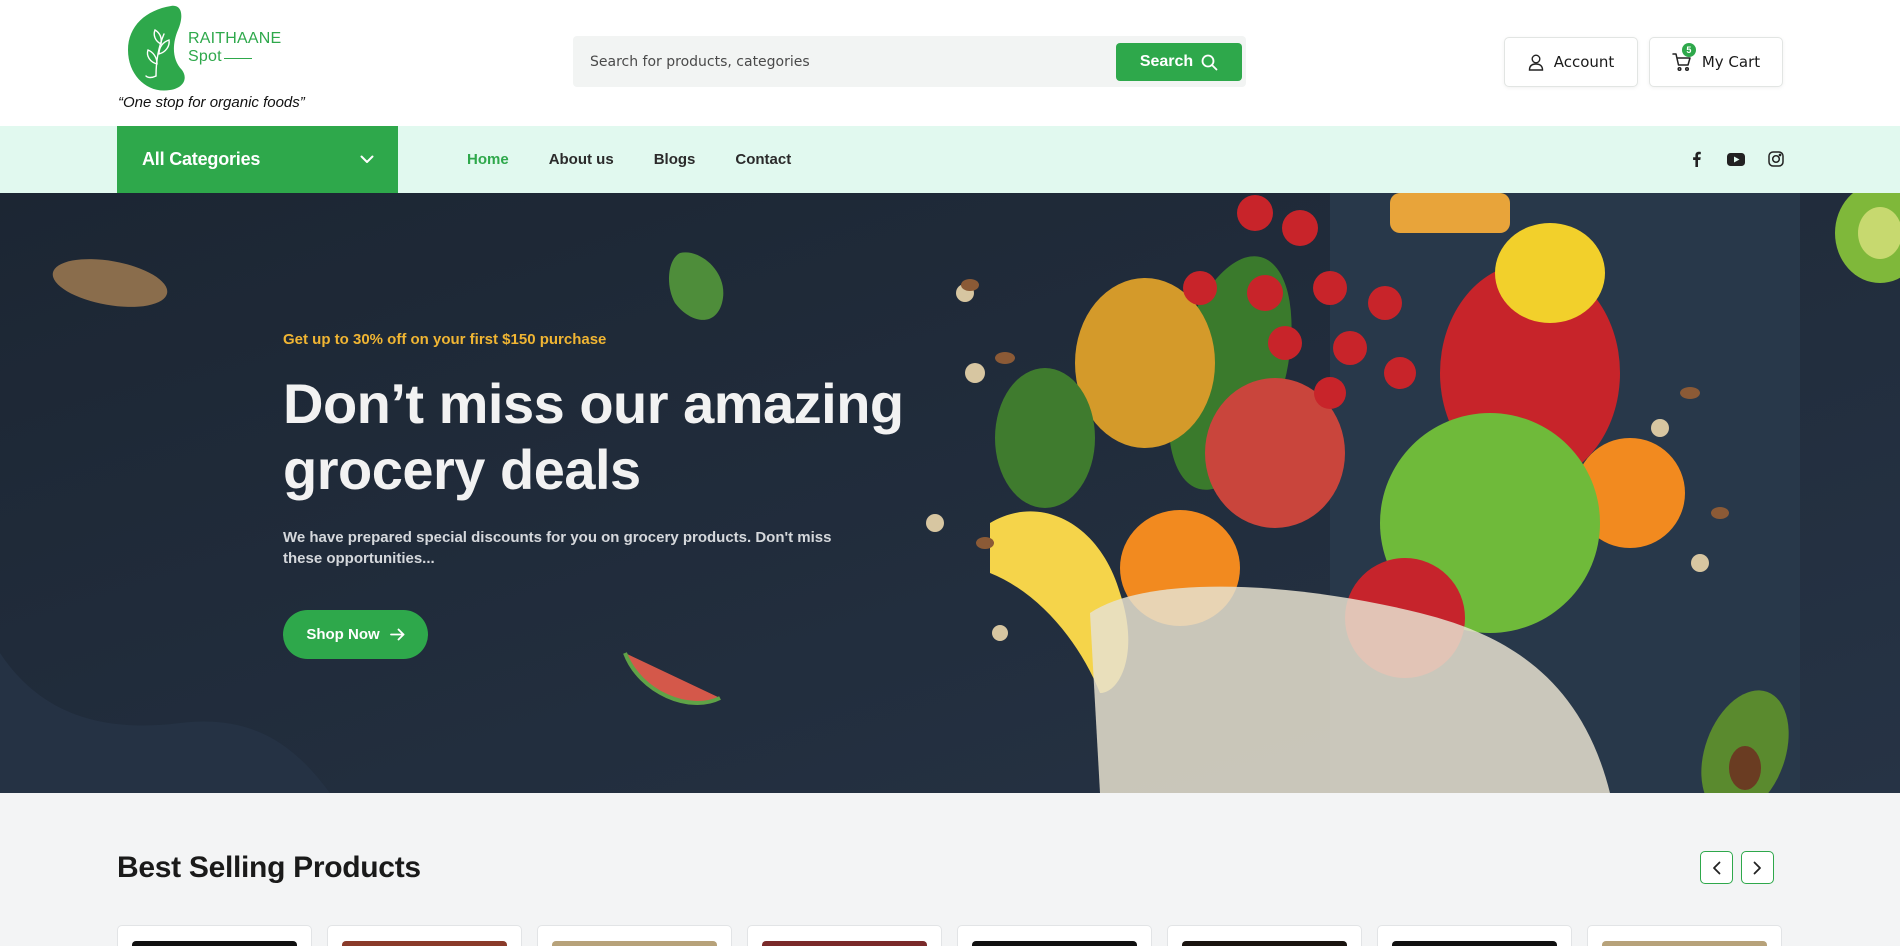 This screenshot has height=946, width=1900. What do you see at coordinates (1684, 57) in the screenshot?
I see `cart-icon-wrapper: 5` at bounding box center [1684, 57].